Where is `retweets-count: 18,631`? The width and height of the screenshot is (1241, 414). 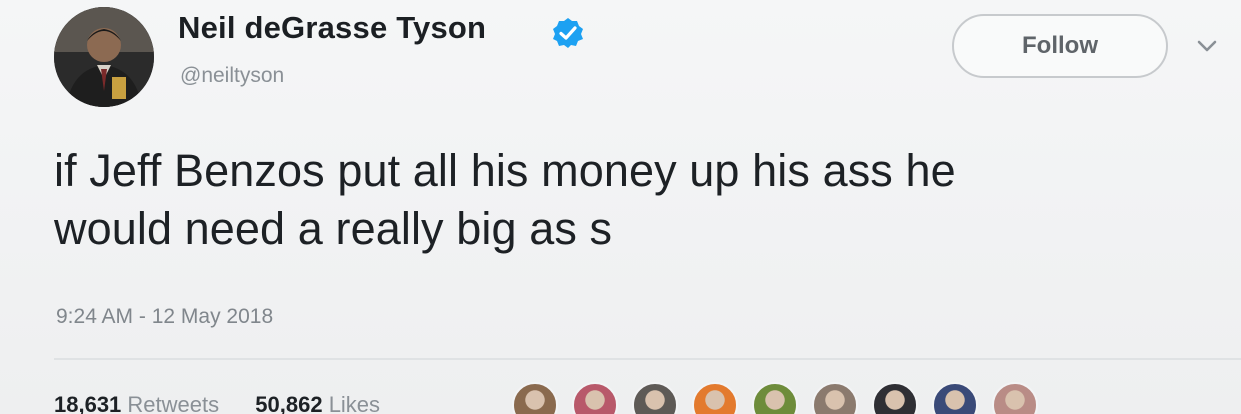 retweets-count: 18,631 is located at coordinates (87, 403).